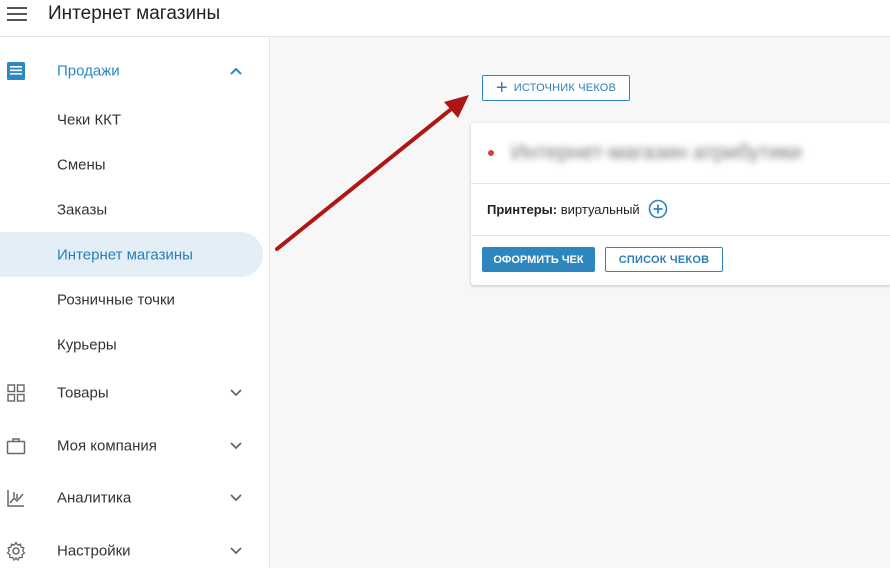  I want to click on gear-icon, so click(16, 551).